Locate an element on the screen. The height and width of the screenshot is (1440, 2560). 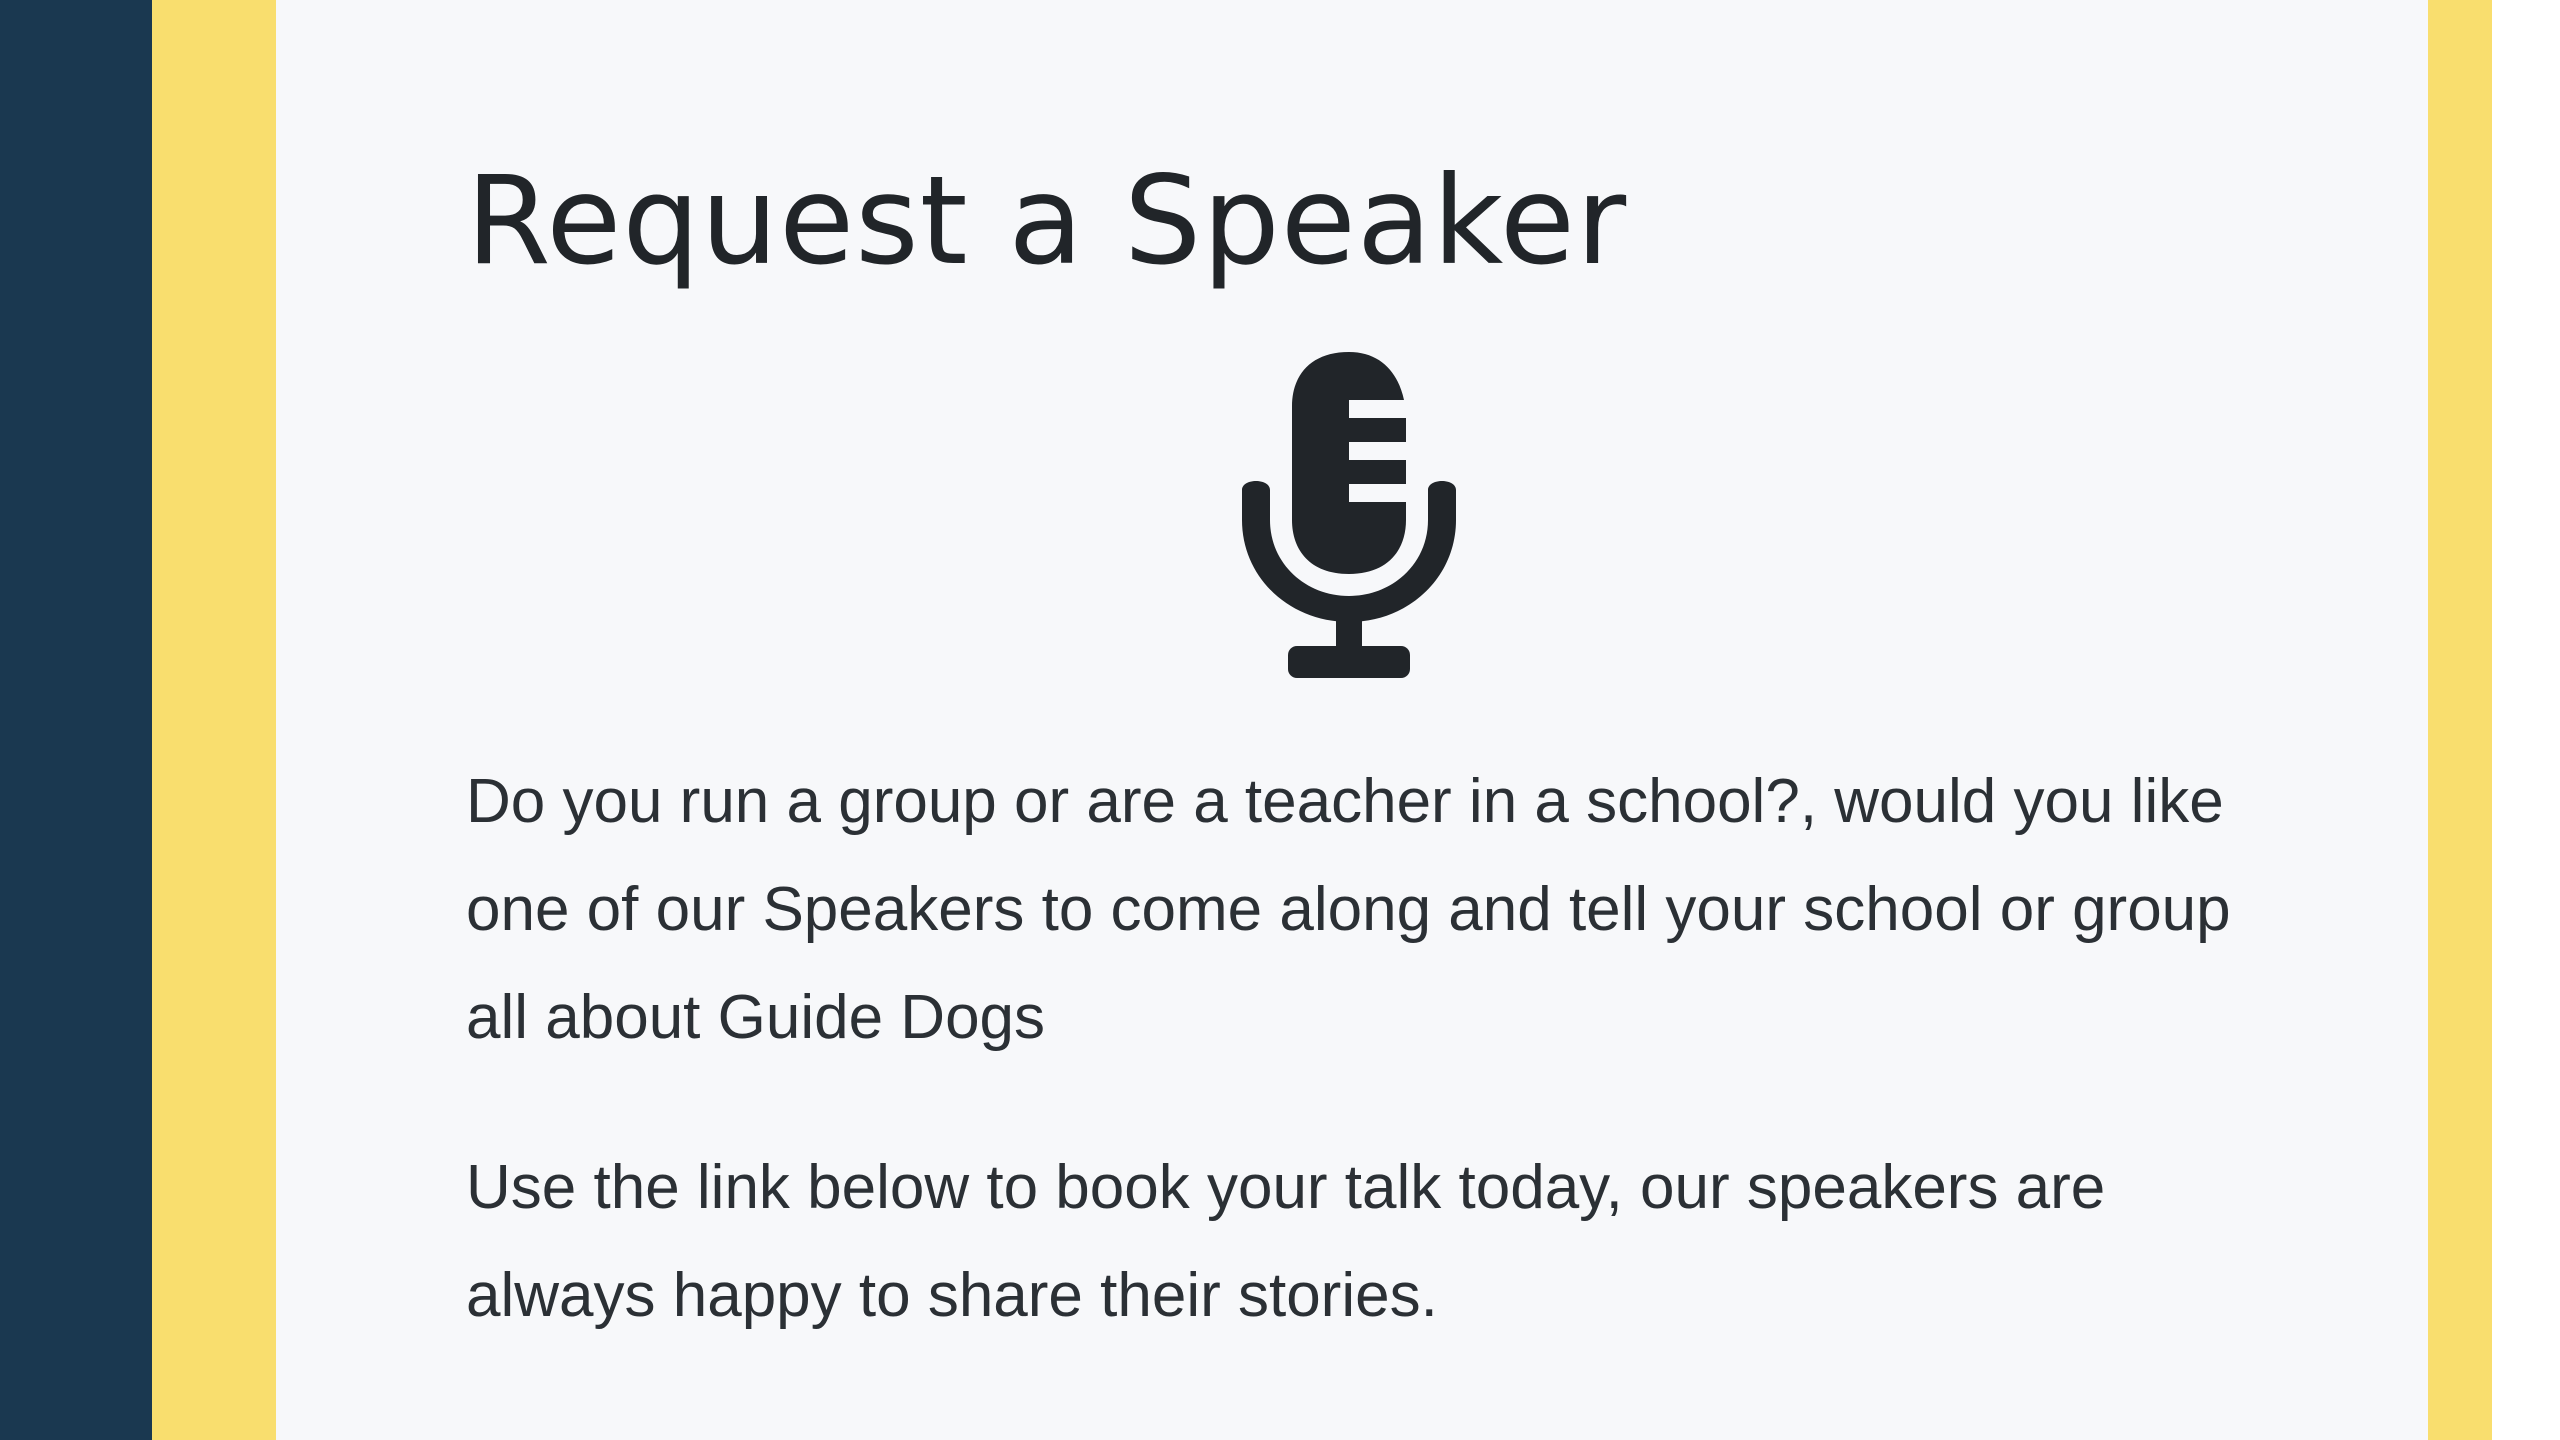
microphone-icon is located at coordinates (1348, 515).